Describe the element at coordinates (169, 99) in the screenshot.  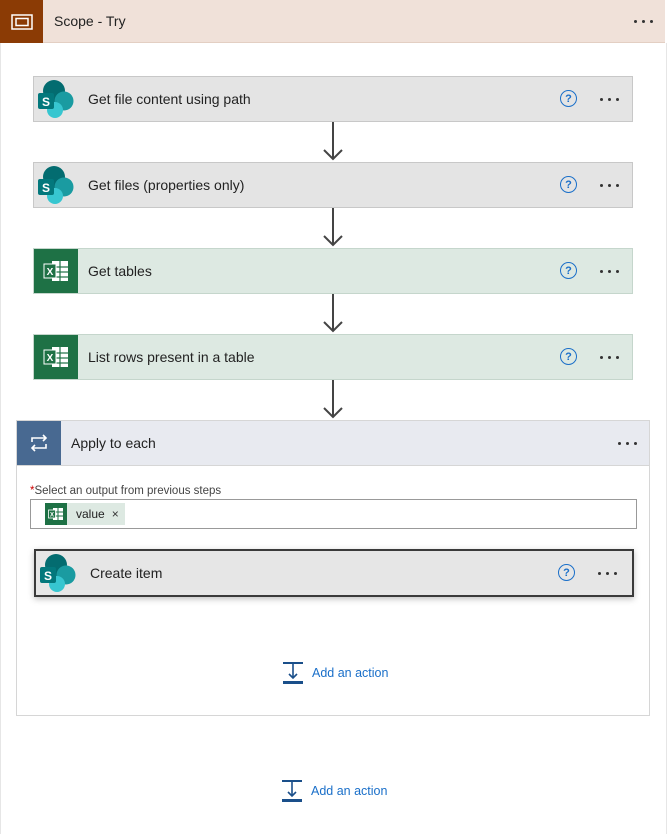
I see `action-label: Get file content using path` at that location.